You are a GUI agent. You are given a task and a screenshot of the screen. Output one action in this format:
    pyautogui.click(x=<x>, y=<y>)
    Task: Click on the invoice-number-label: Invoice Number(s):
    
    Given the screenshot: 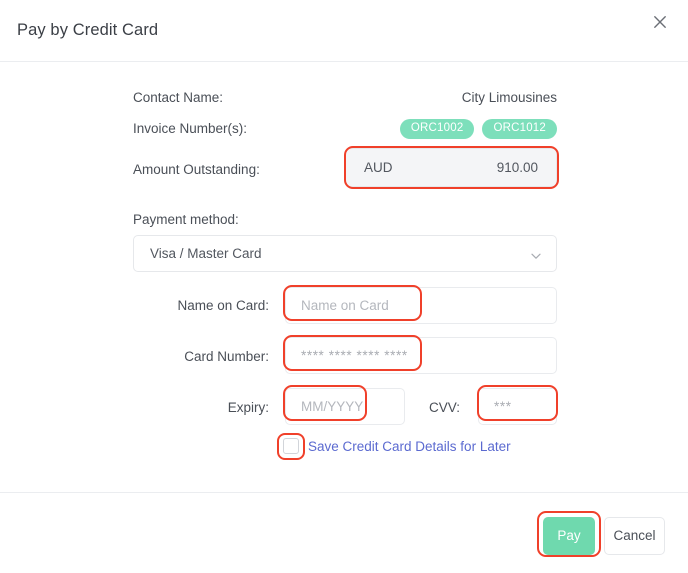 What is the action you would take?
    pyautogui.click(x=190, y=128)
    